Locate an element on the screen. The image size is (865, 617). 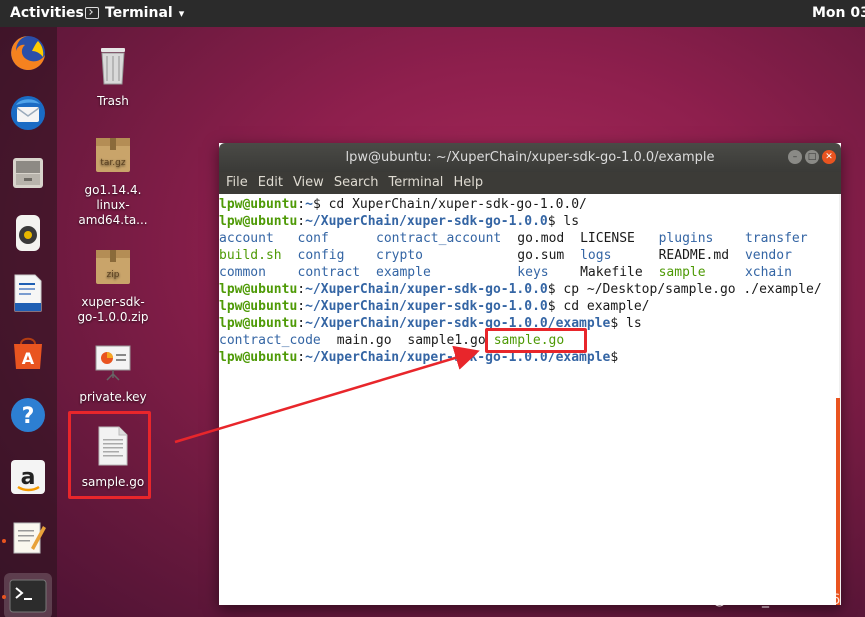
annotation-arrow is located at coordinates (327, 394).